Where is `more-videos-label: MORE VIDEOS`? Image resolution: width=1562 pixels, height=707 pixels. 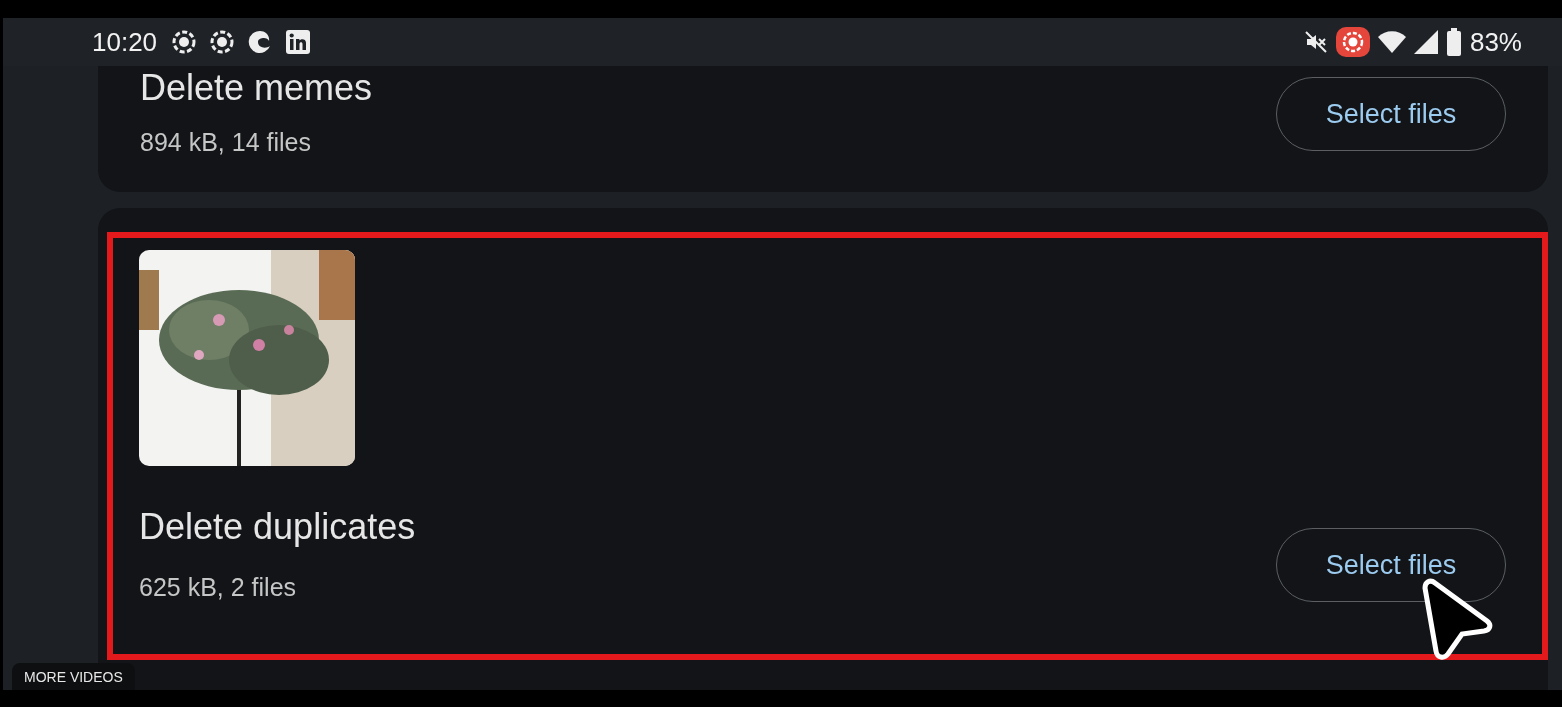
more-videos-label: MORE VIDEOS is located at coordinates (73, 676).